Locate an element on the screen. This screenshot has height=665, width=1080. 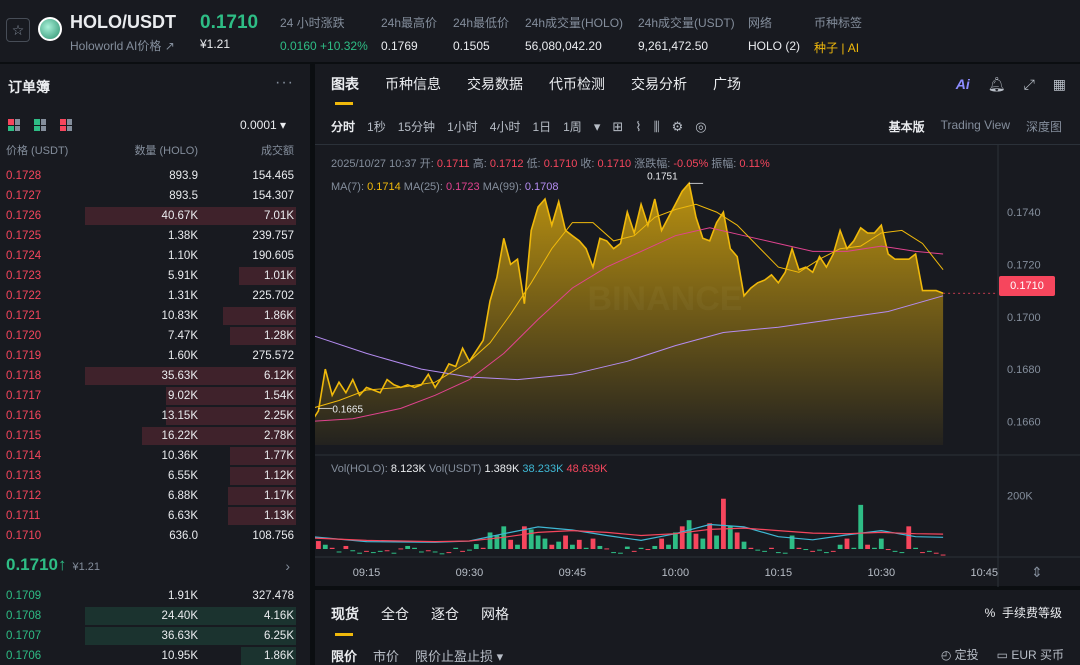
interval-5: 1日 is located at coordinates (541, 126).